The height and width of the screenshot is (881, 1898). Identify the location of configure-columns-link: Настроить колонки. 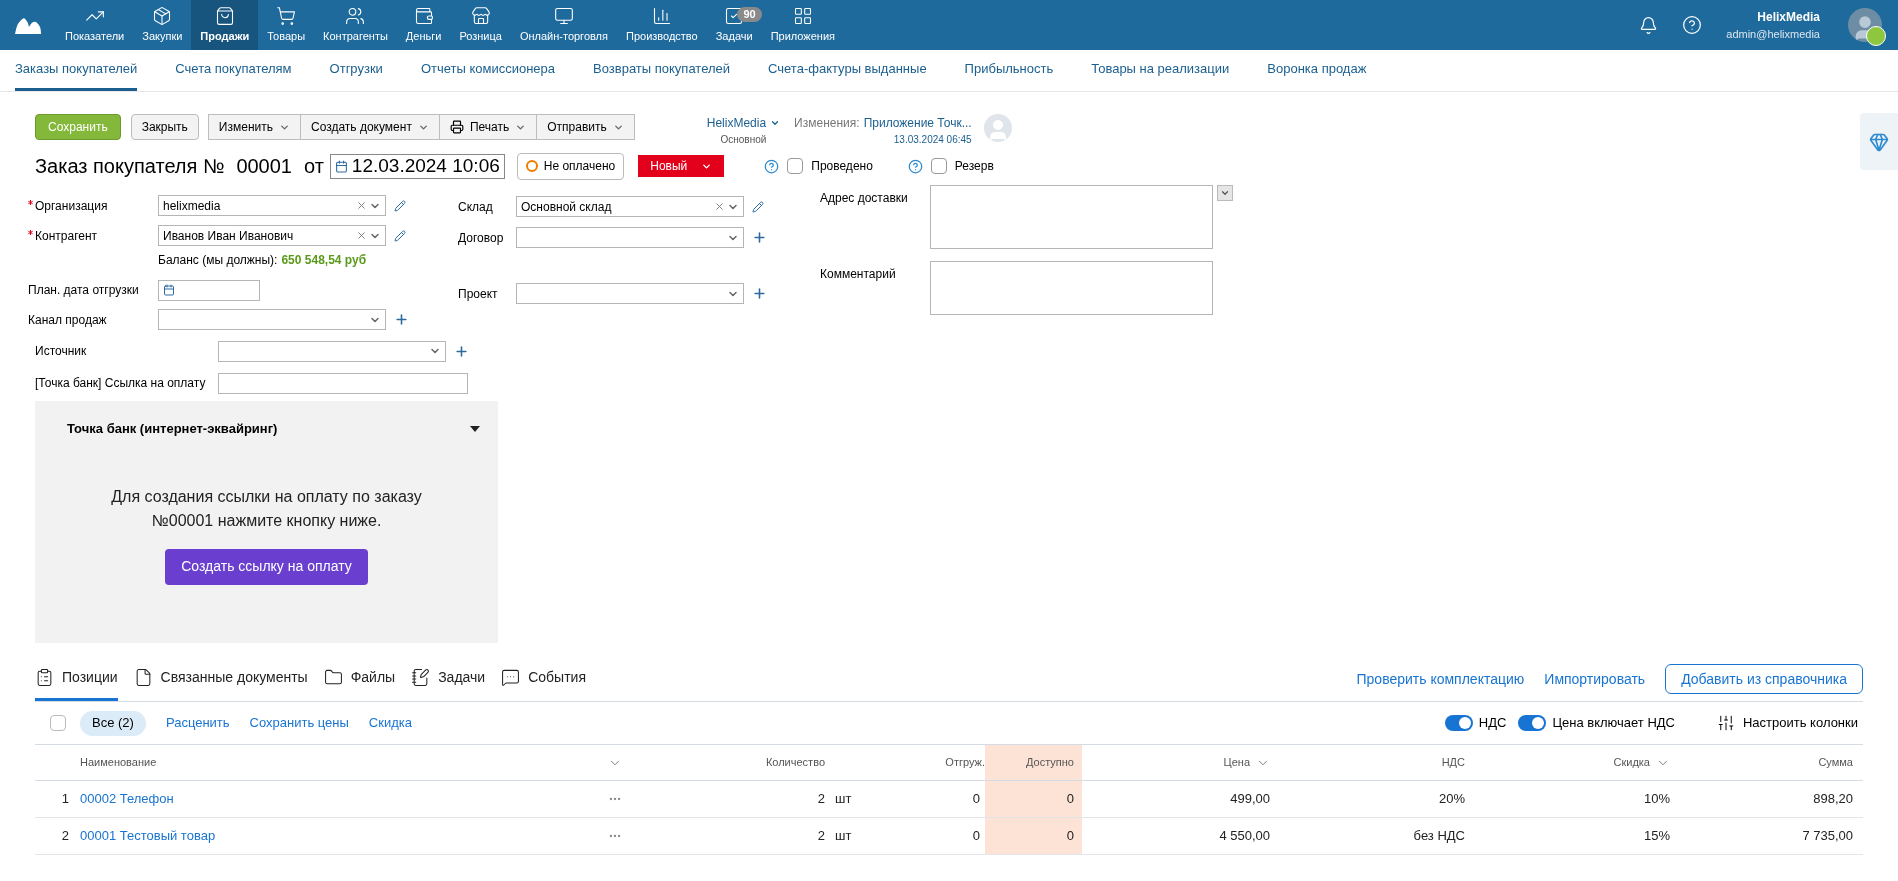
(1800, 723).